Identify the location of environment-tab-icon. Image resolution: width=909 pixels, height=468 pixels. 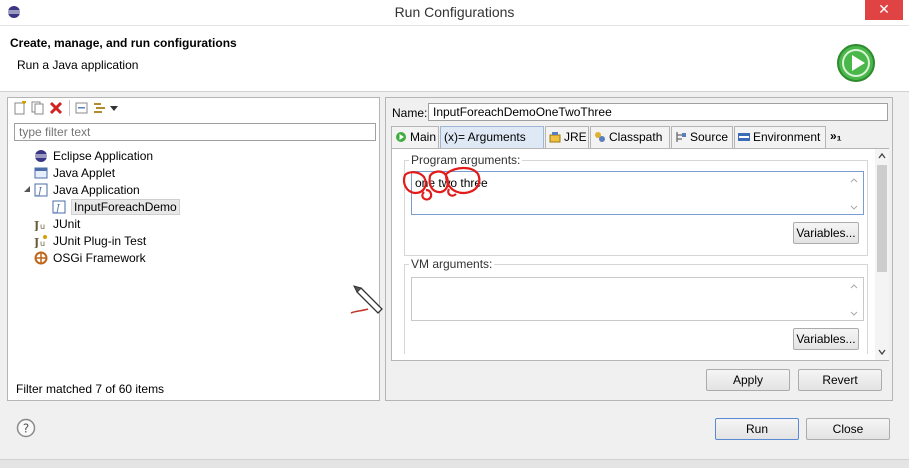
(744, 137).